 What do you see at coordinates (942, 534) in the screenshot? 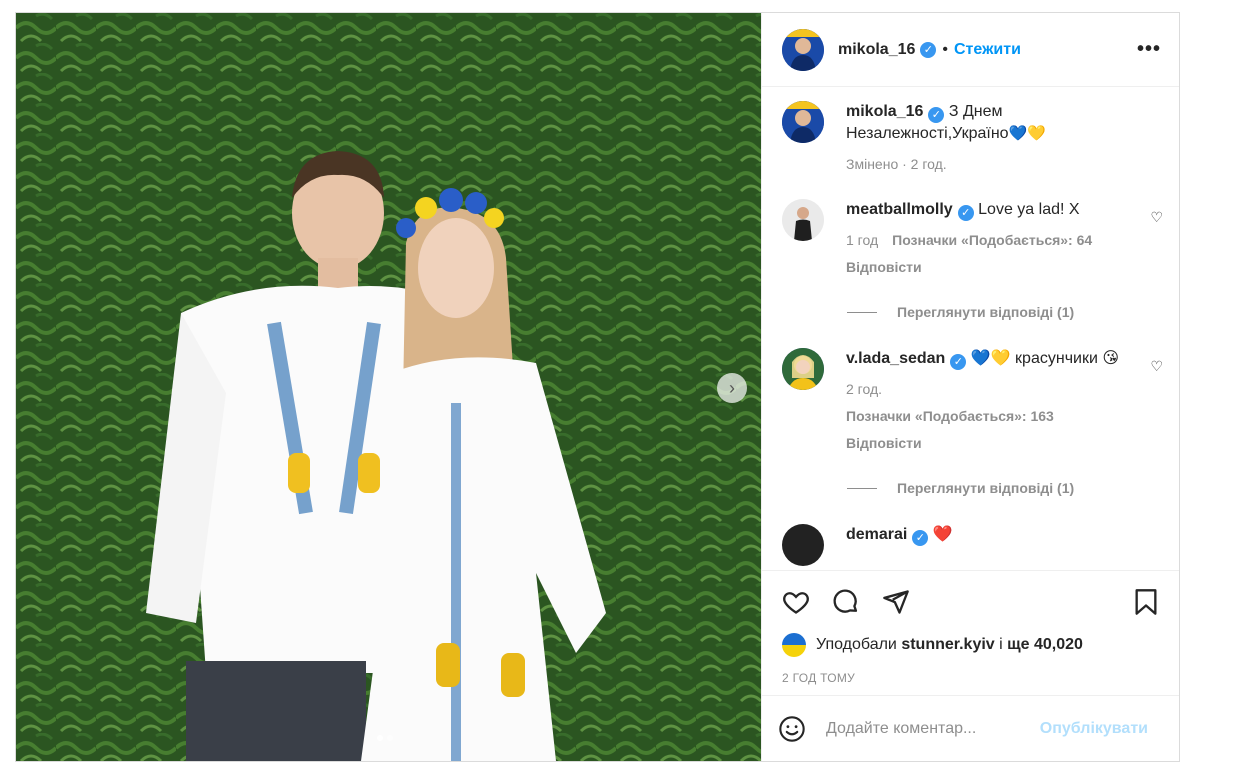
I see `comment-text: ❤️` at bounding box center [942, 534].